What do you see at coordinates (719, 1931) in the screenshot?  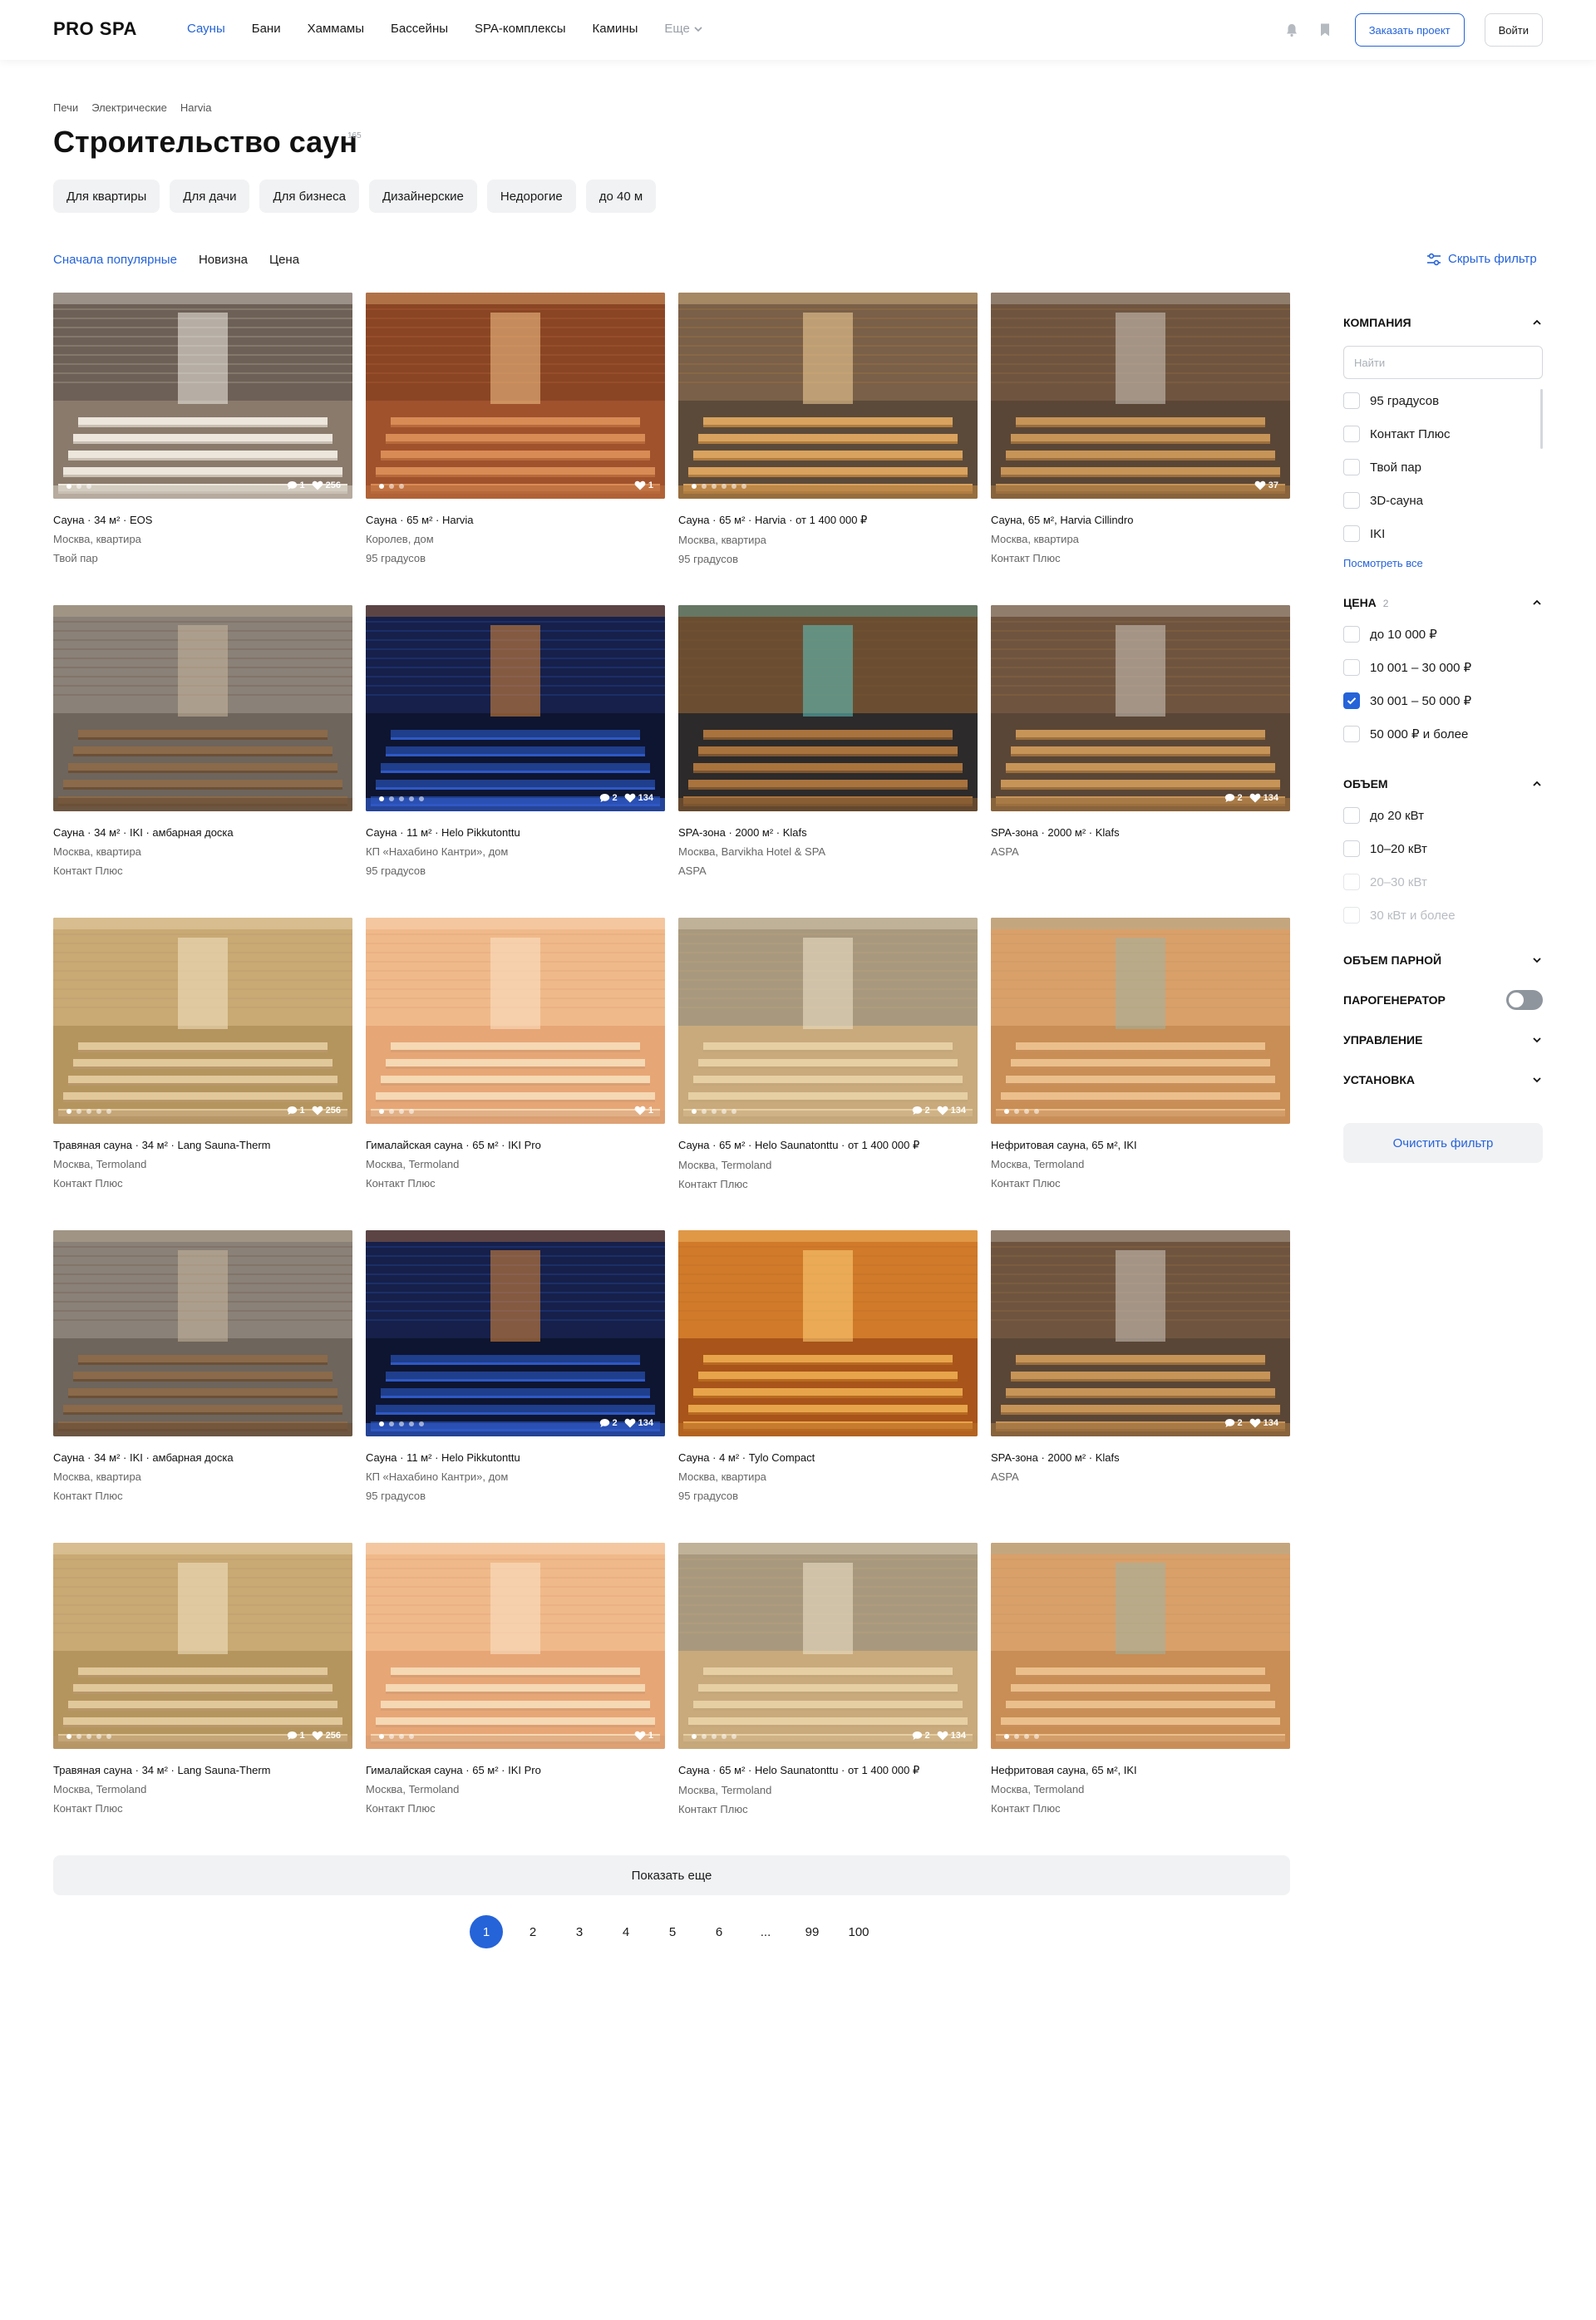 I see `page-6: 6` at bounding box center [719, 1931].